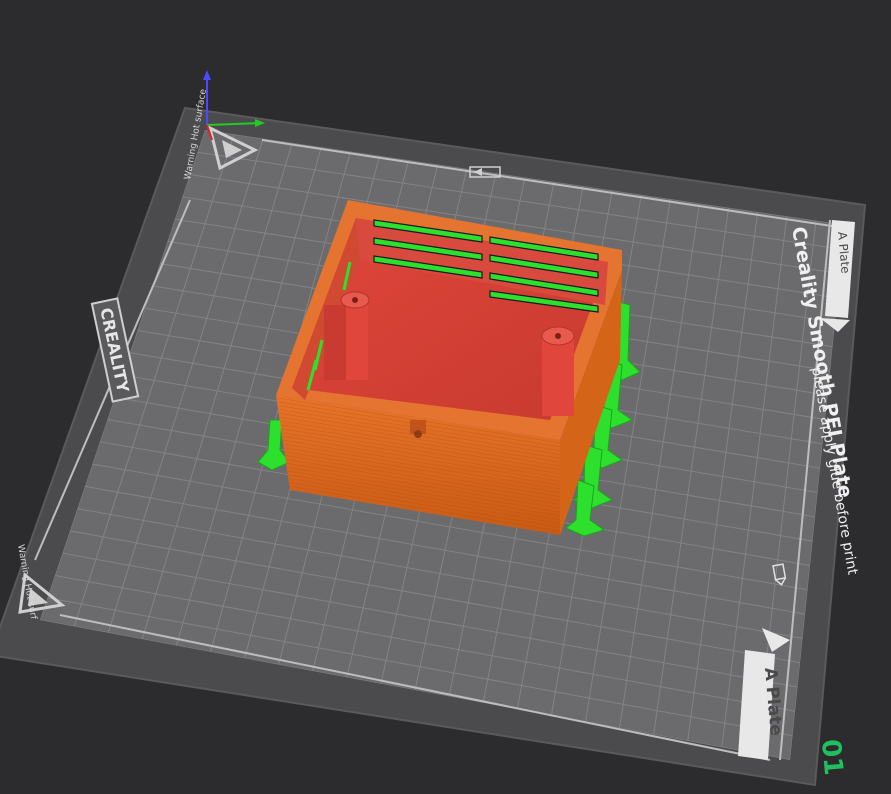 The width and height of the screenshot is (891, 794). What do you see at coordinates (831, 757) in the screenshot?
I see `plate-number: 01` at bounding box center [831, 757].